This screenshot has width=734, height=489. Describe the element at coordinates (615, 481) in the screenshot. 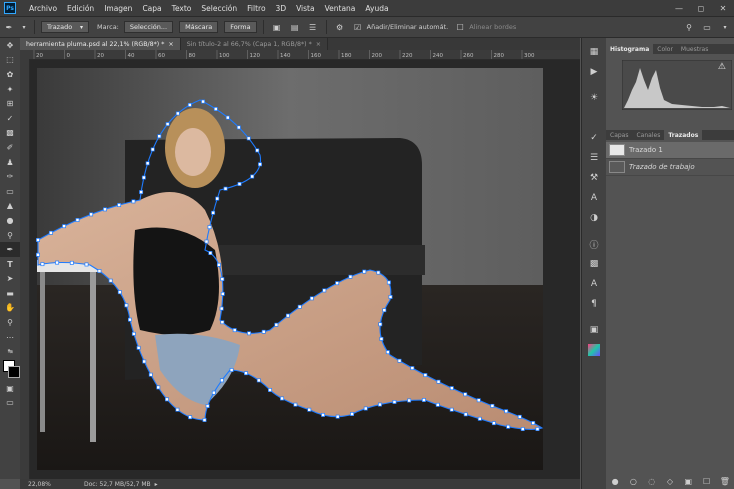

I see `fill-path-icon: ●` at that location.